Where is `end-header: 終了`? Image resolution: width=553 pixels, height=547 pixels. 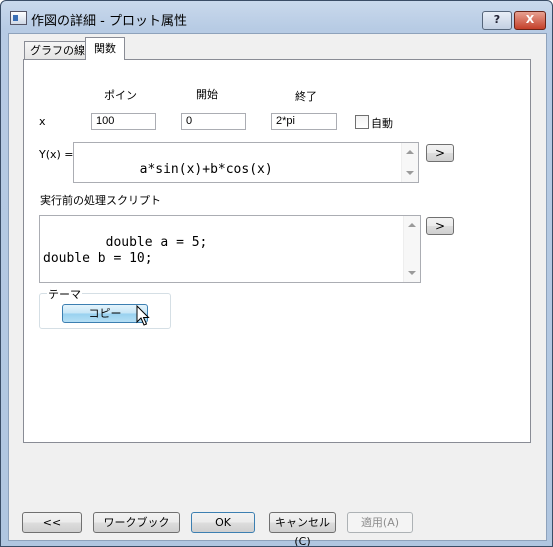 end-header: 終了 is located at coordinates (306, 96).